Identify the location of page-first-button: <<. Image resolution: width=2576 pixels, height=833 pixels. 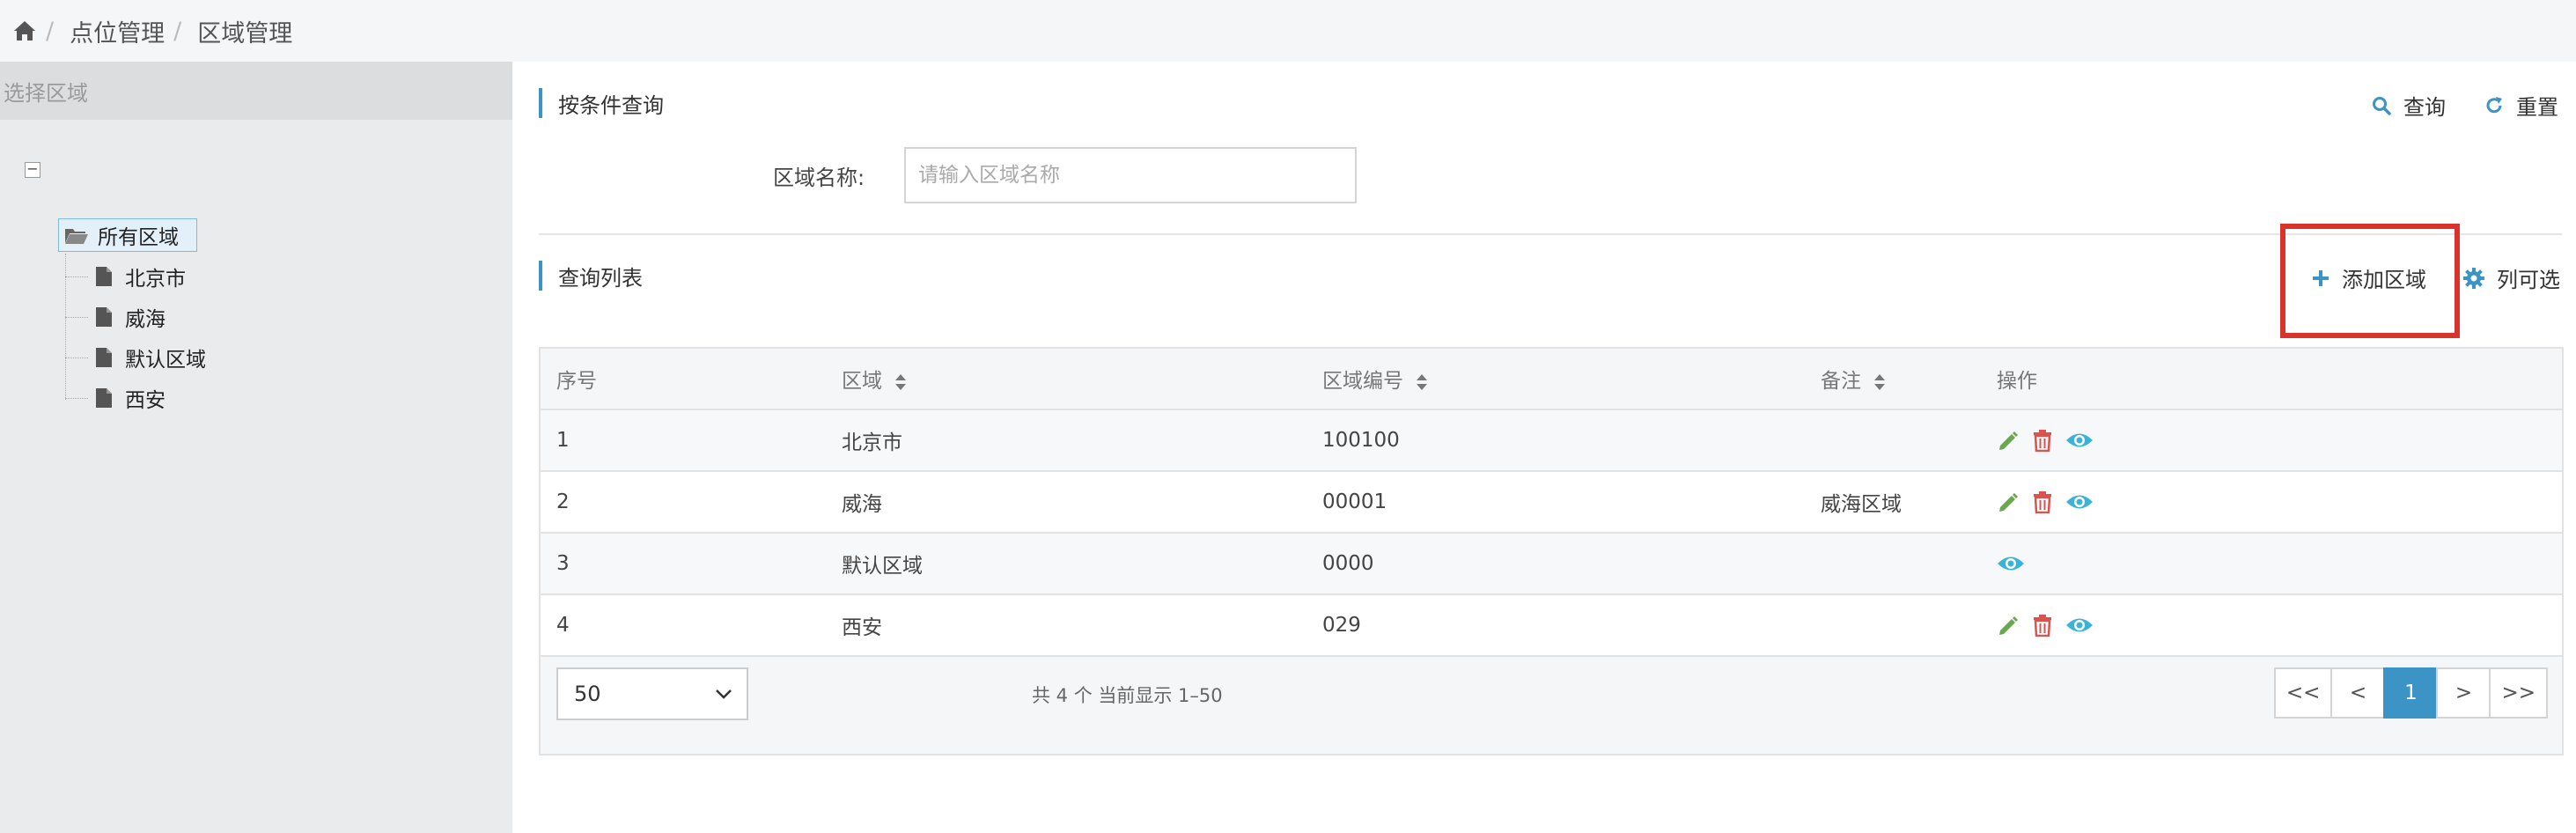
(2303, 693).